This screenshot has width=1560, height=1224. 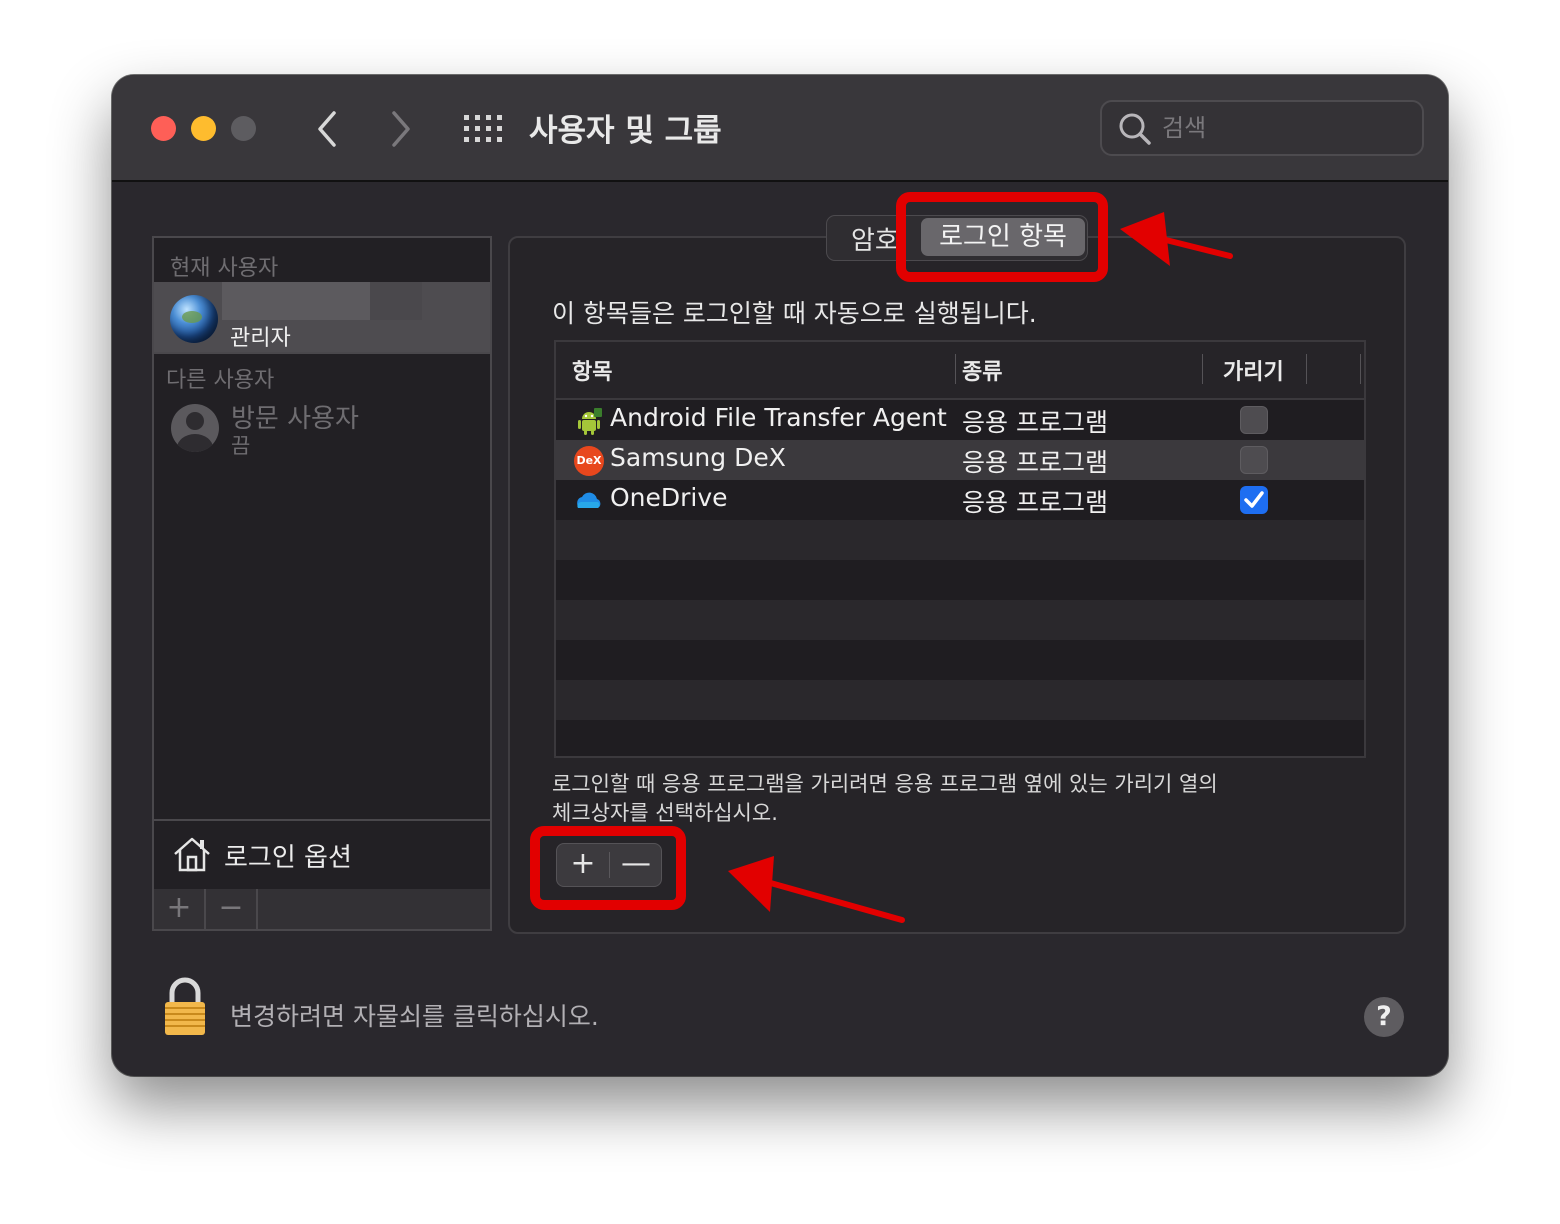 I want to click on house-icon, so click(x=192, y=854).